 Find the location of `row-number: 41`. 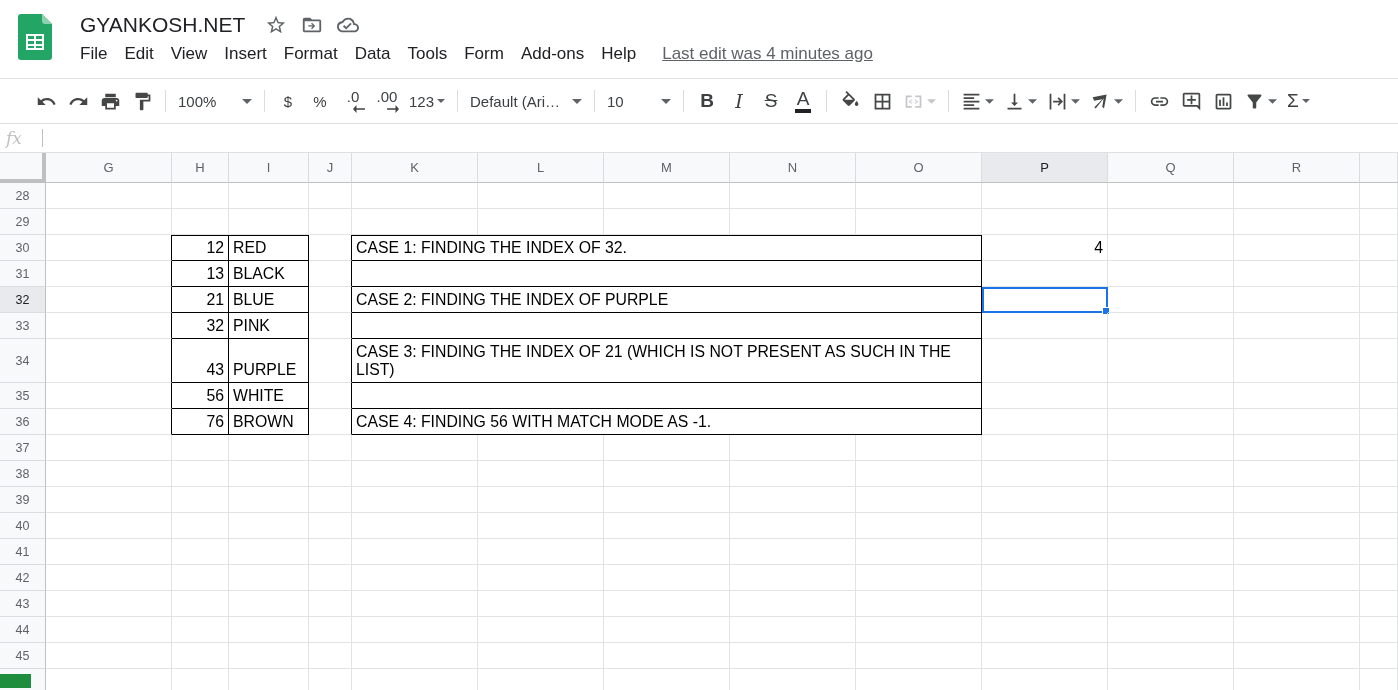

row-number: 41 is located at coordinates (23, 552).